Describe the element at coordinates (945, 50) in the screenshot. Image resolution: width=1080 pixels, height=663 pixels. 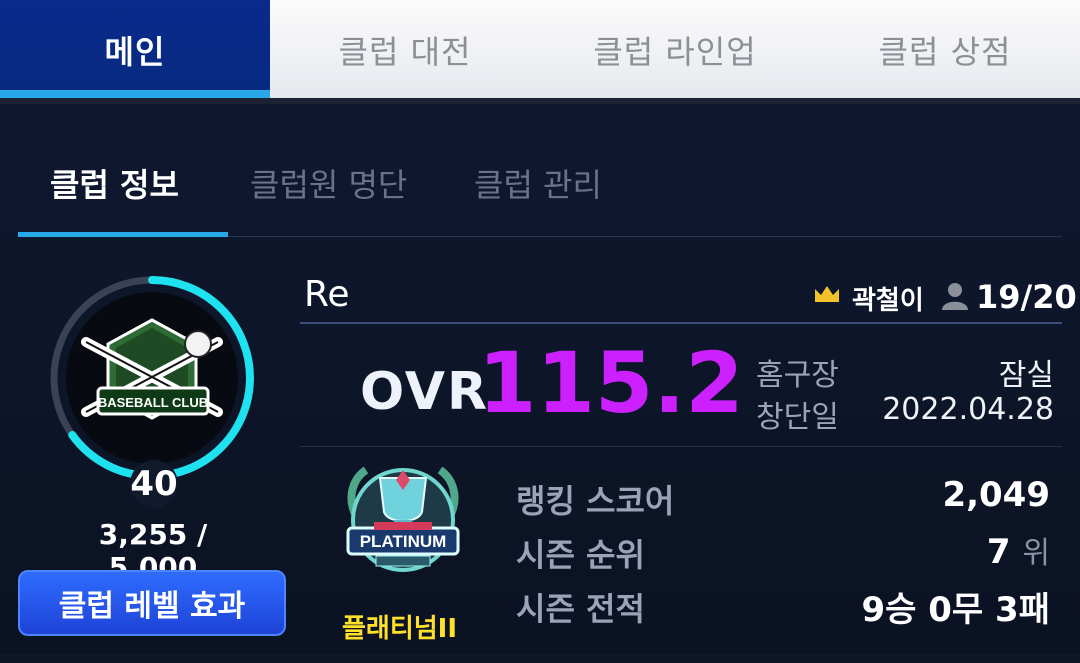
I see `tab-club-shop: 클럽 상점` at that location.